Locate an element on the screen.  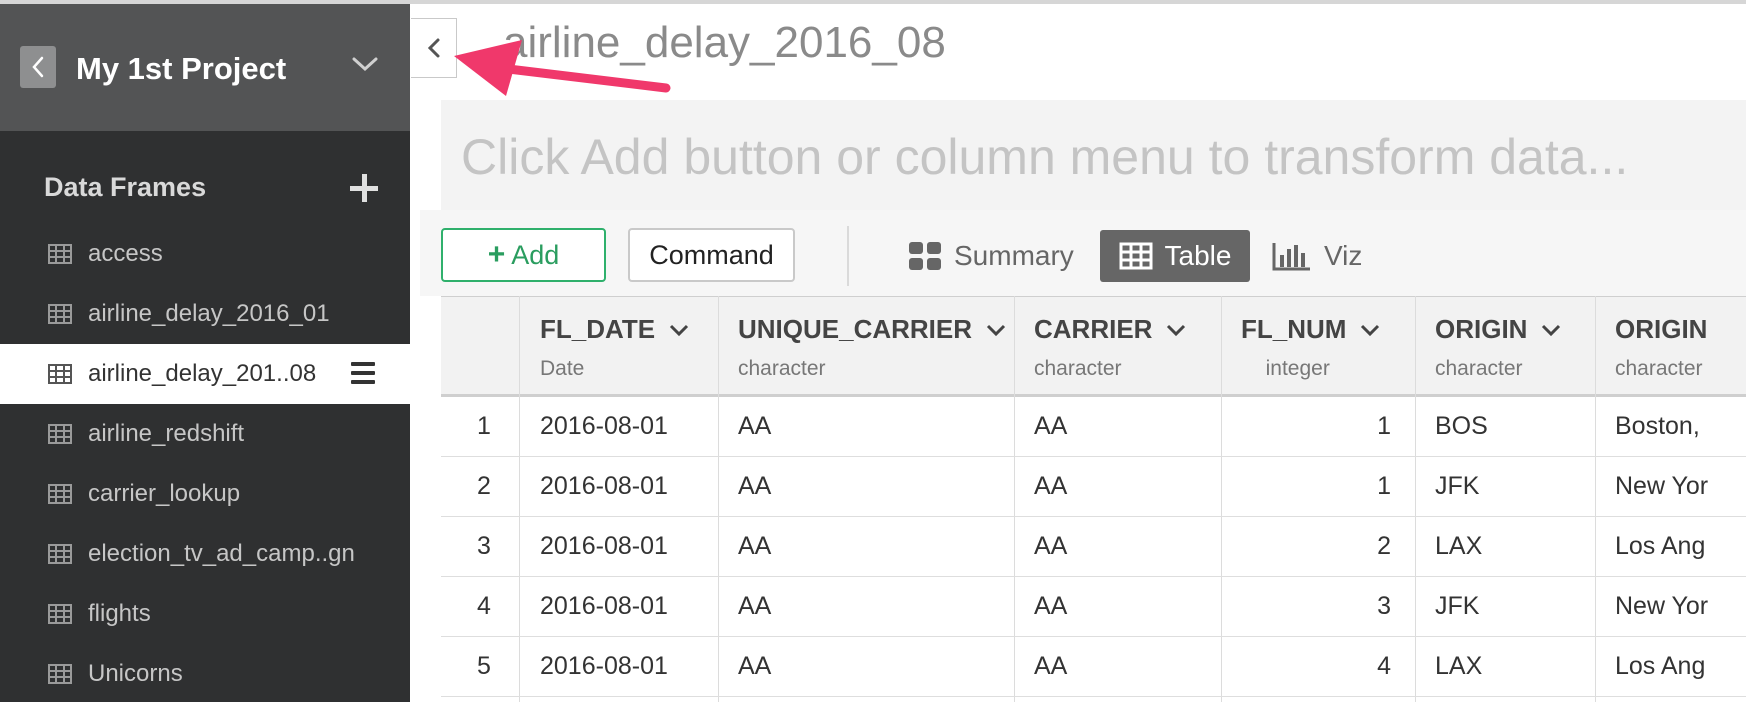
data-frame-item: airline_delay_2016_01 is located at coordinates (205, 314).